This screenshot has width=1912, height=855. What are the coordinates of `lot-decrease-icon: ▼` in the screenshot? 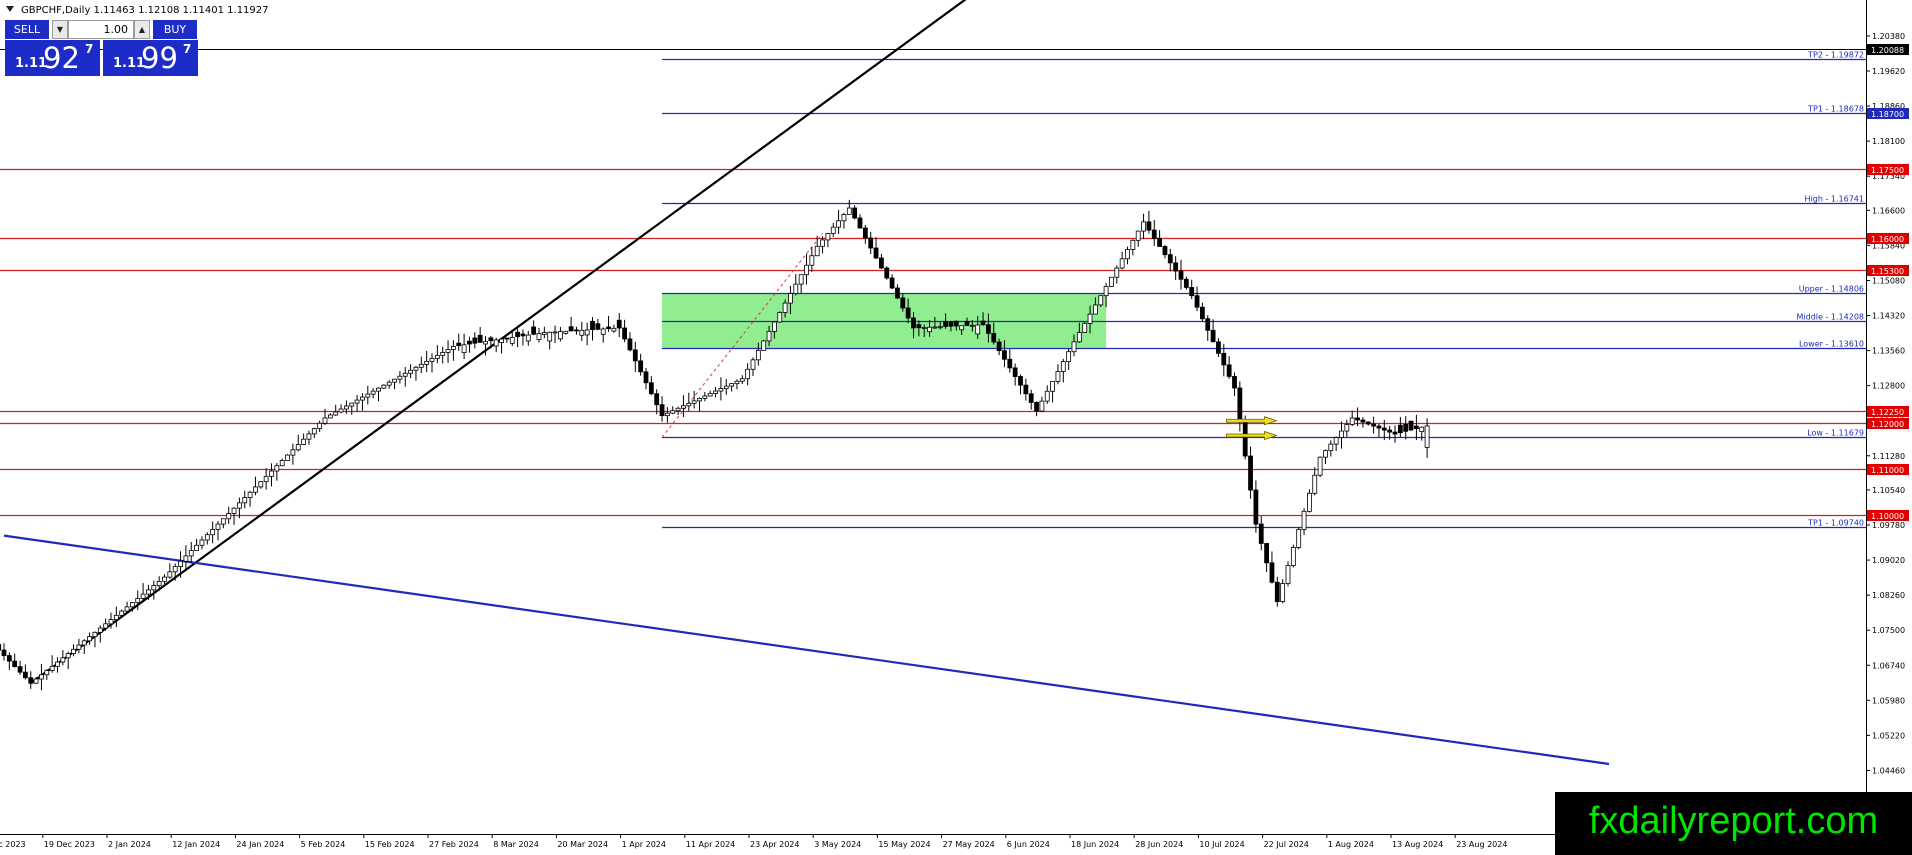 It's located at (60, 29).